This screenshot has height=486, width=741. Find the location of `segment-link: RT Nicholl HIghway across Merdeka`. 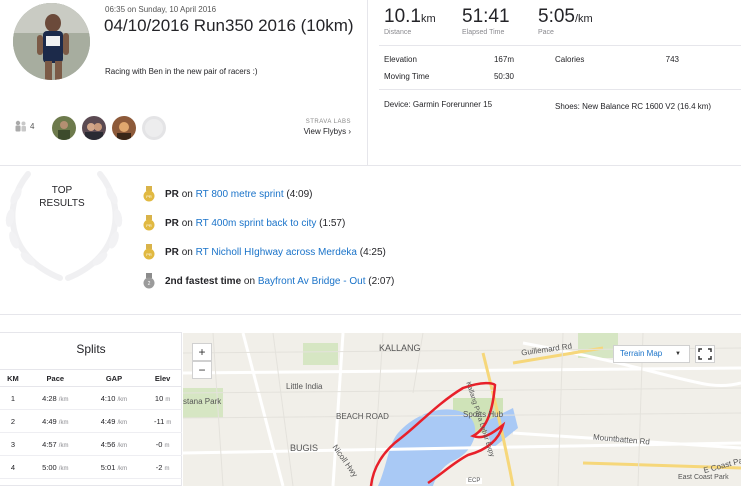

segment-link: RT Nicholl HIghway across Merdeka is located at coordinates (276, 252).